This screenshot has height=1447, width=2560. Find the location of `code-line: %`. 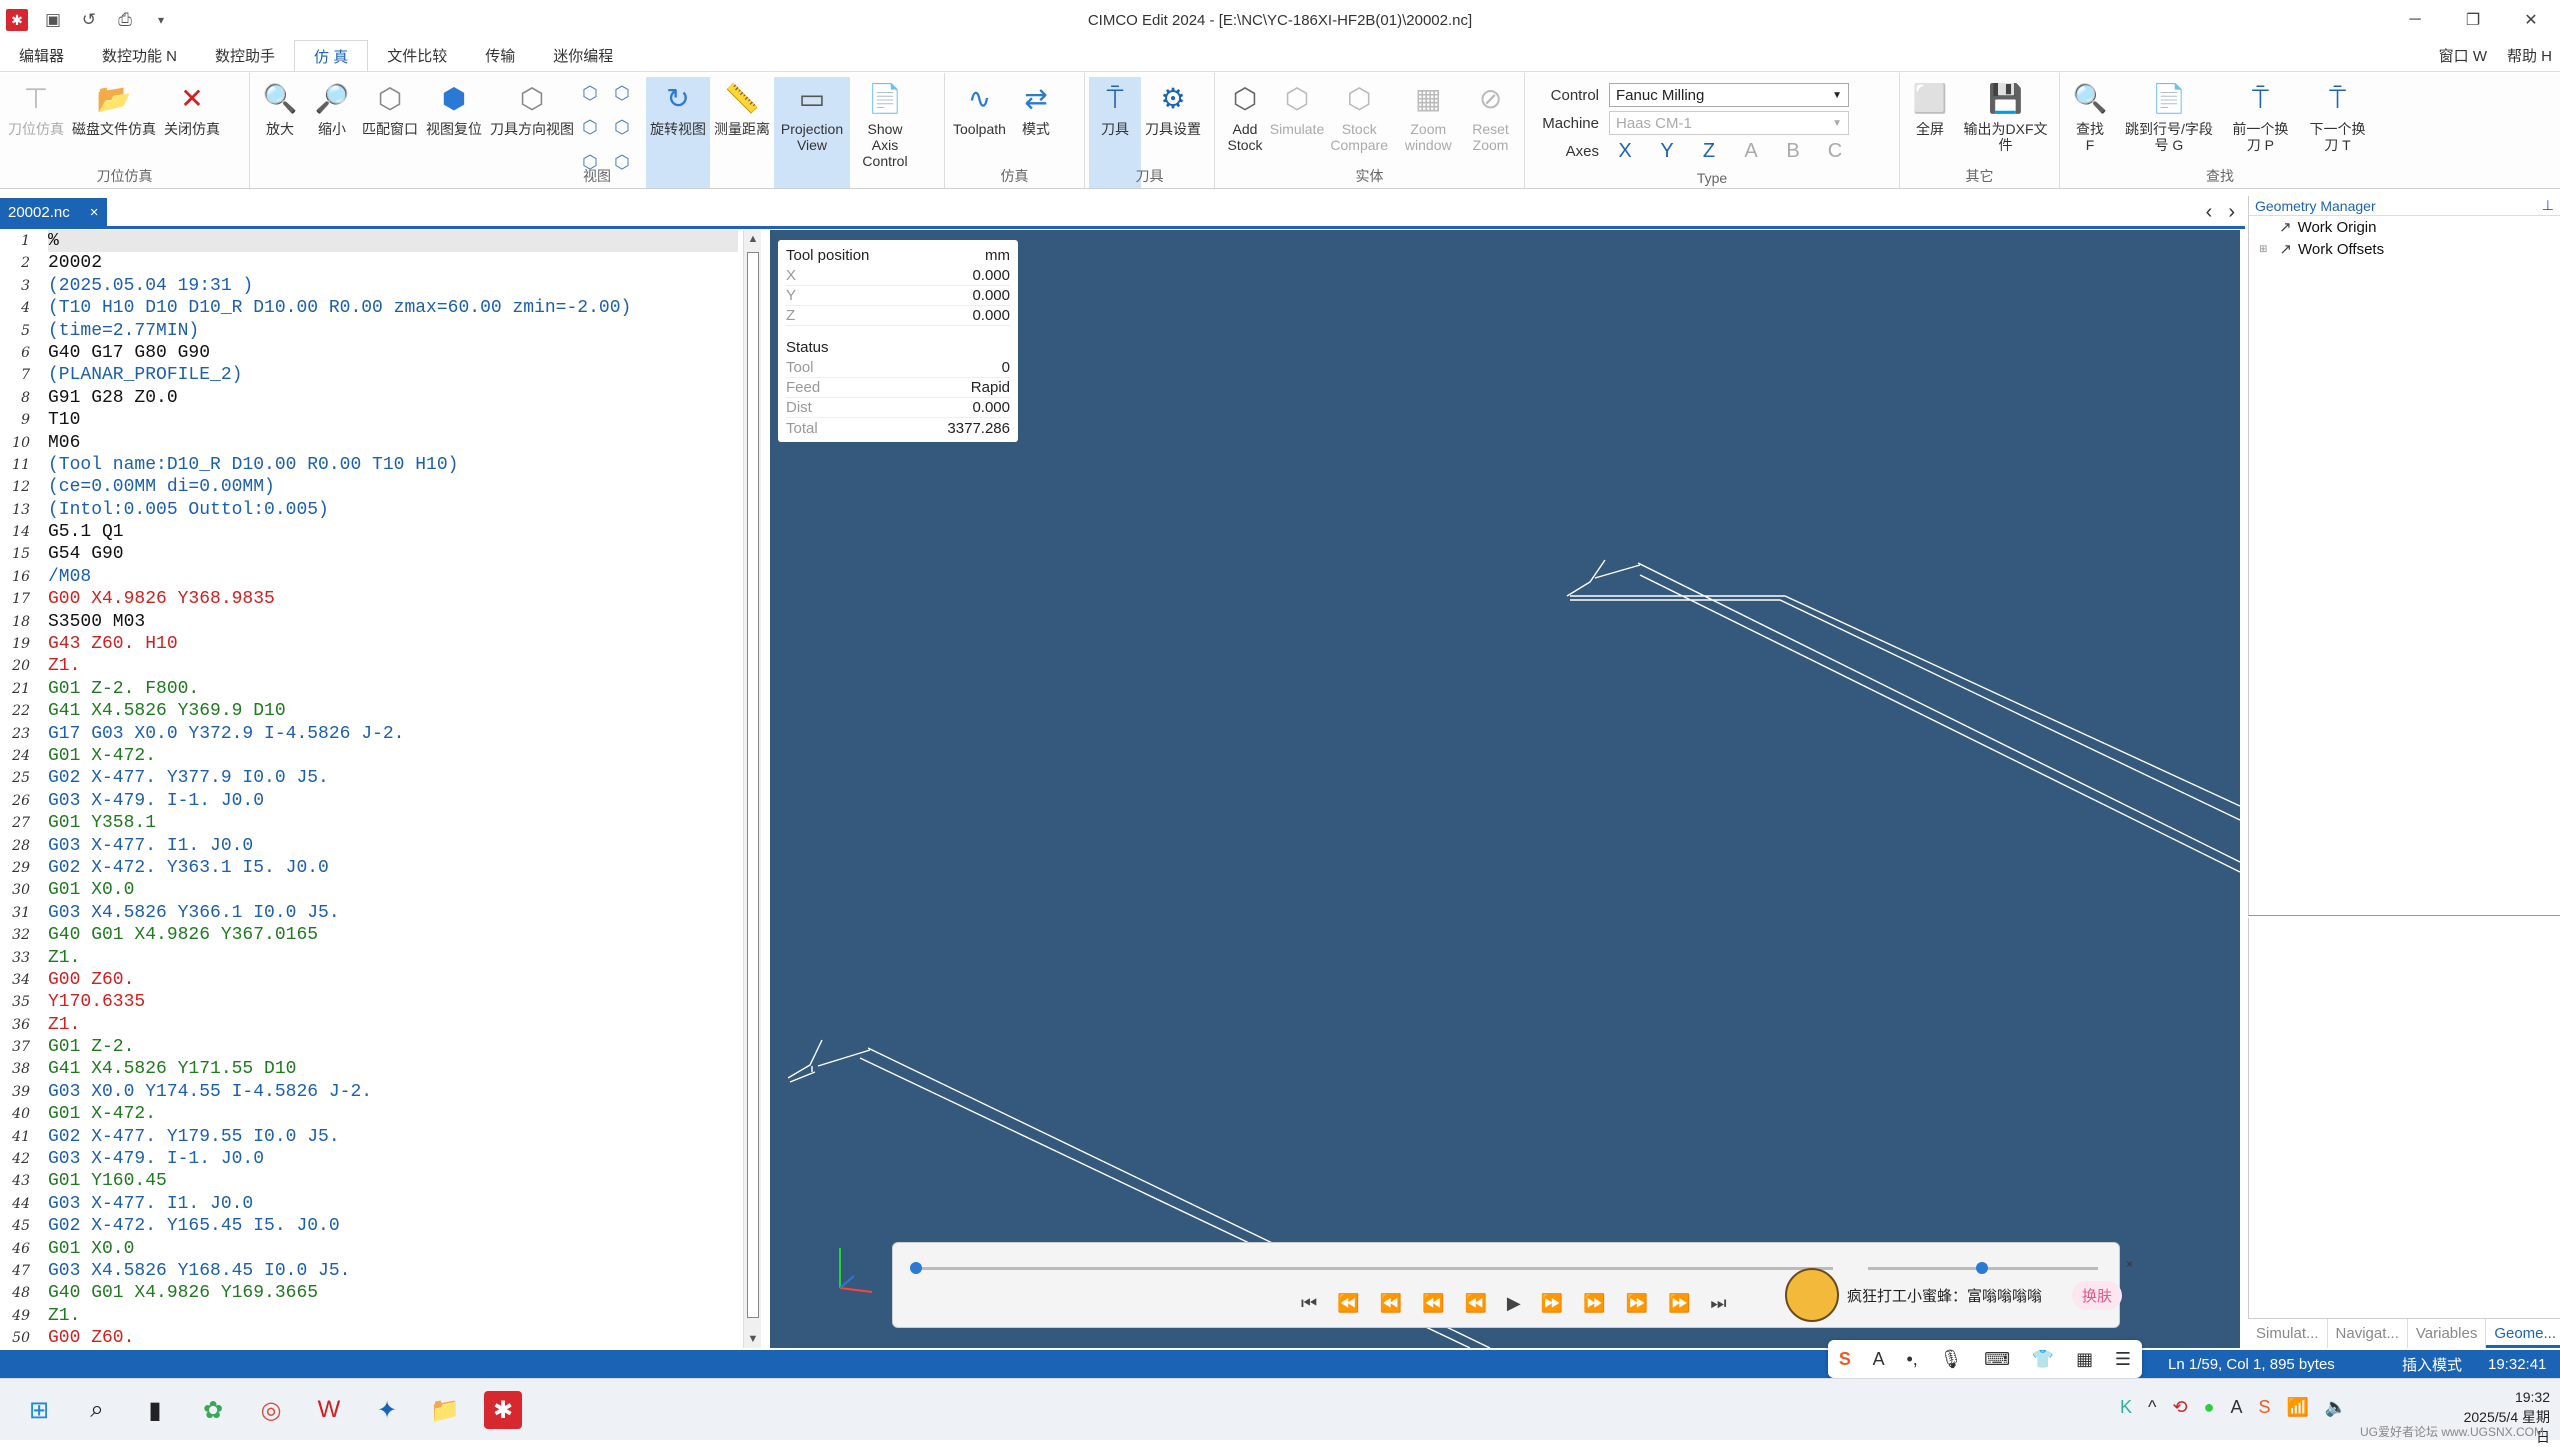

code-line: % is located at coordinates (393, 241).